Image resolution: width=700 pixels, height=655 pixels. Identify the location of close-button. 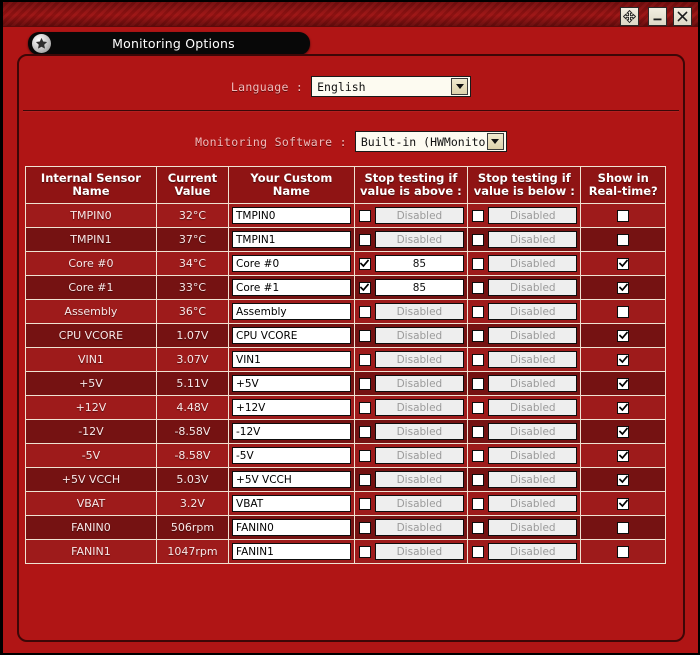
(682, 16).